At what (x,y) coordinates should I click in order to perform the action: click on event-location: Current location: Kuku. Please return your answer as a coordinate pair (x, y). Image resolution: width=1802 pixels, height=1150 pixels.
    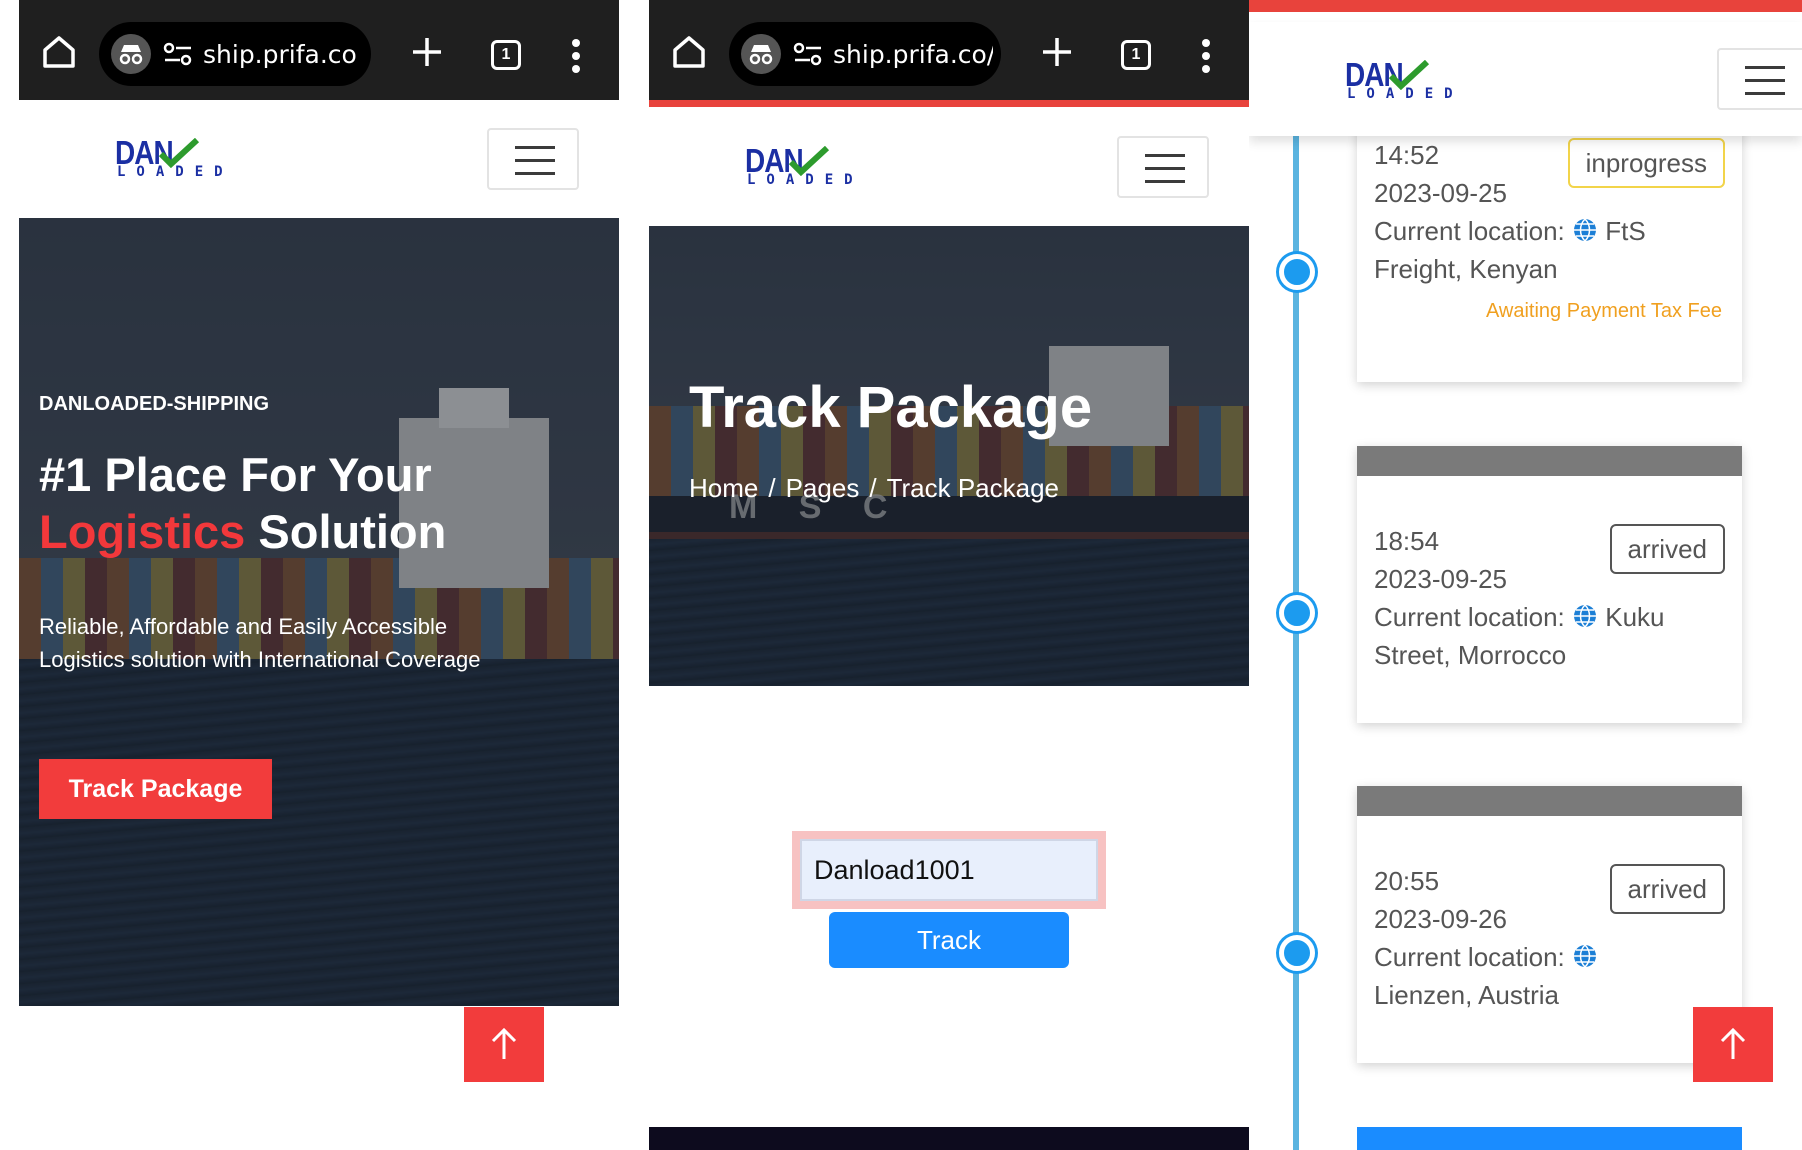
    Looking at the image, I should click on (1519, 617).